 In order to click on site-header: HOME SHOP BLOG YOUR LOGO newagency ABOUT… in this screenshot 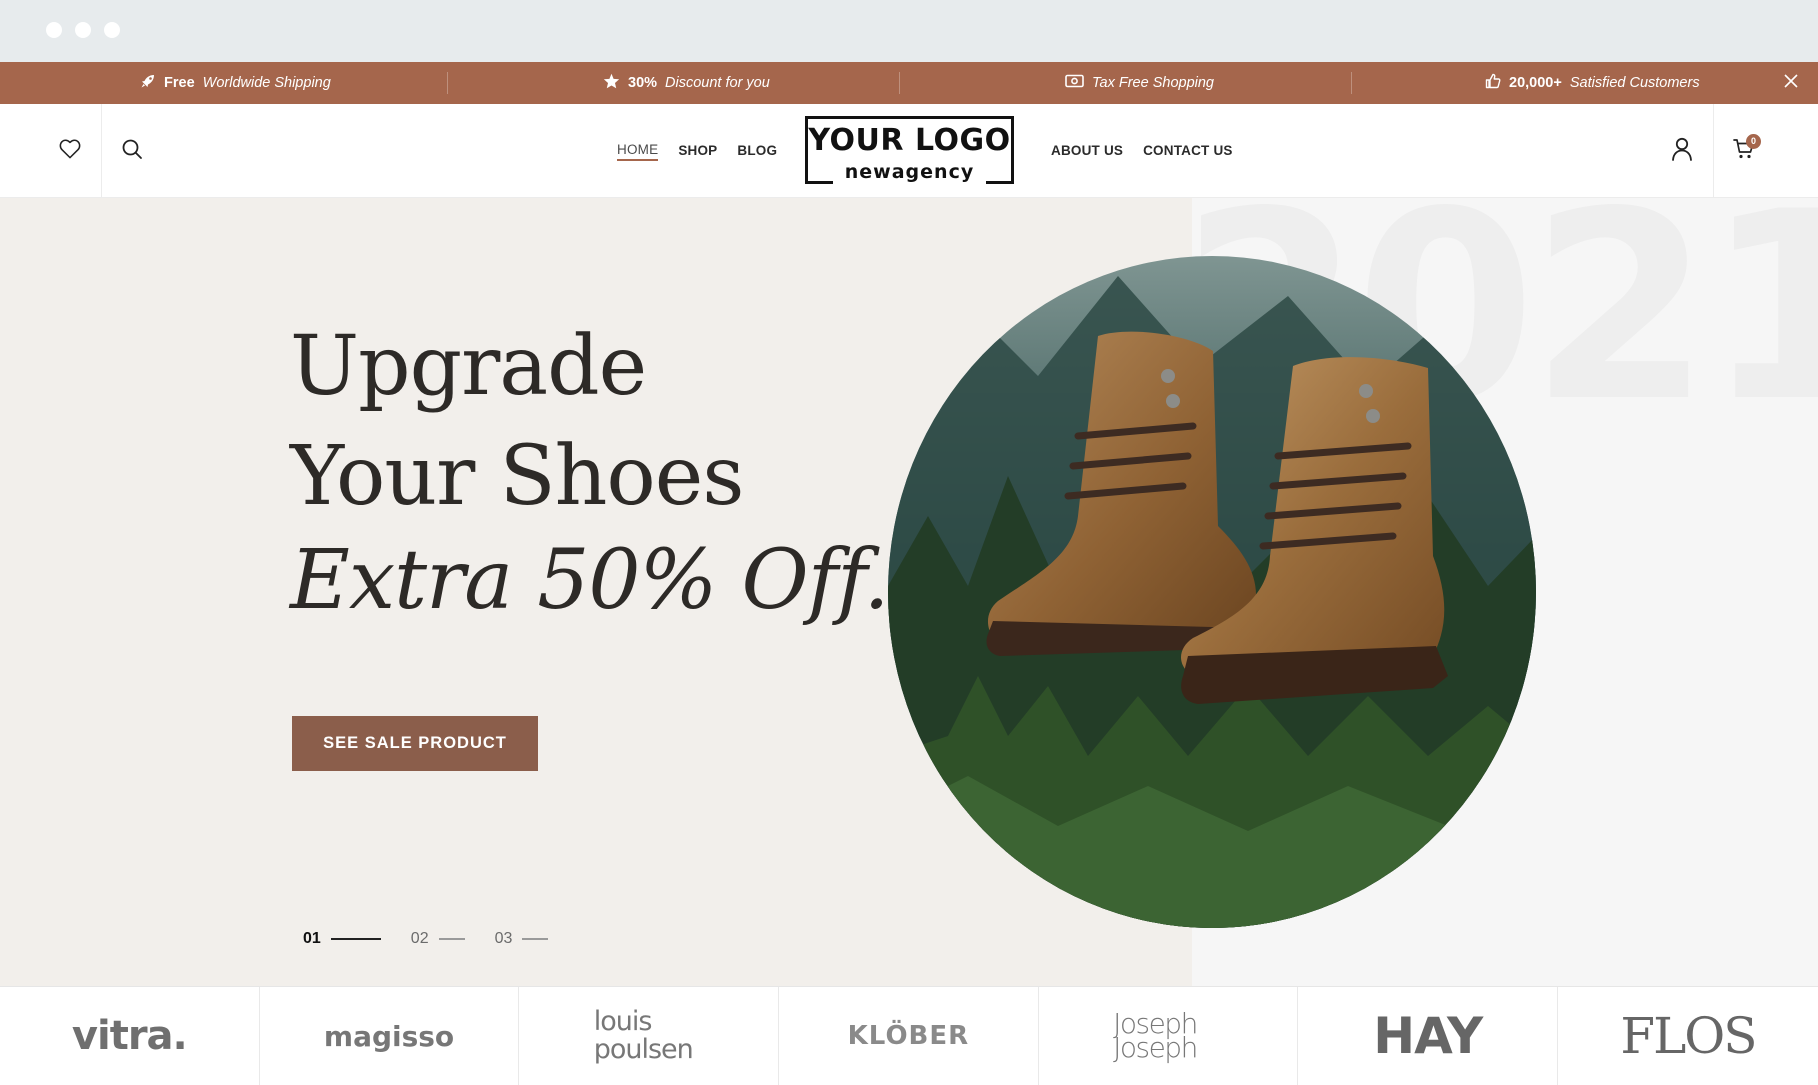, I will do `click(909, 151)`.